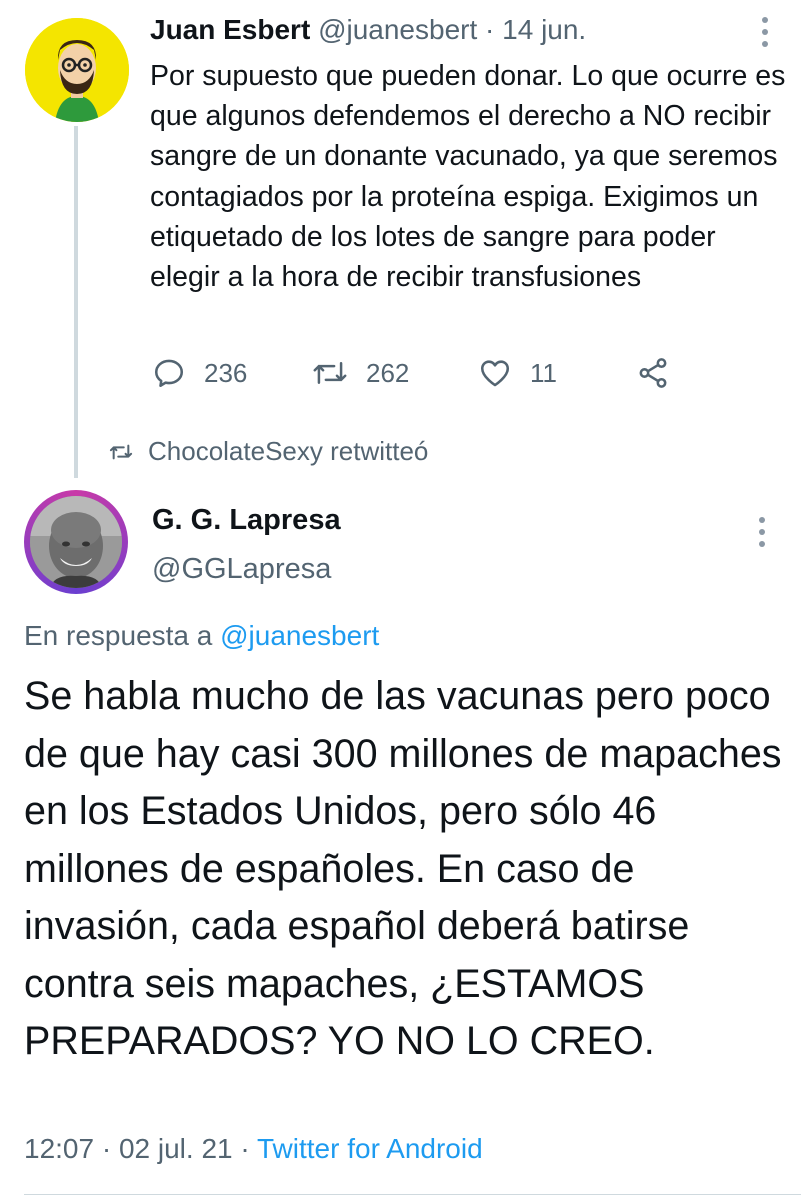 This screenshot has height=1200, width=801. I want to click on retweet-context: ChocolateSexy retwitteó, so click(268, 451).